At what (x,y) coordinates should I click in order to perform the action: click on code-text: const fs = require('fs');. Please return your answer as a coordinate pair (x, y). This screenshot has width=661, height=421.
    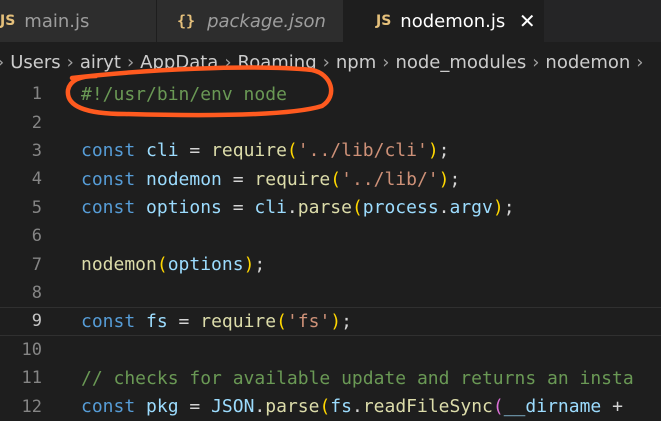
    Looking at the image, I should click on (216, 321).